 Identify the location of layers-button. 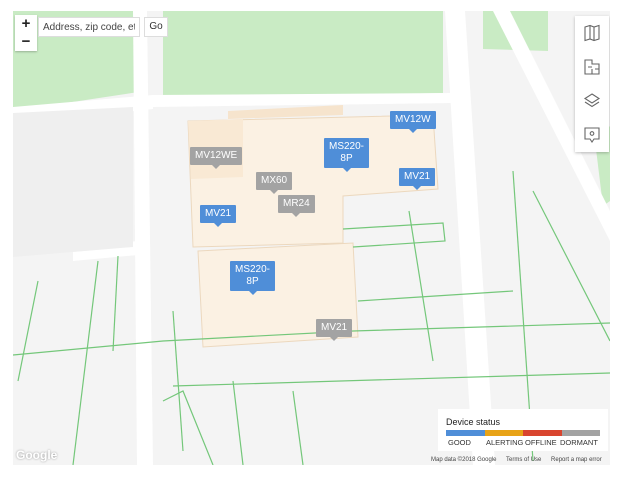
(592, 101).